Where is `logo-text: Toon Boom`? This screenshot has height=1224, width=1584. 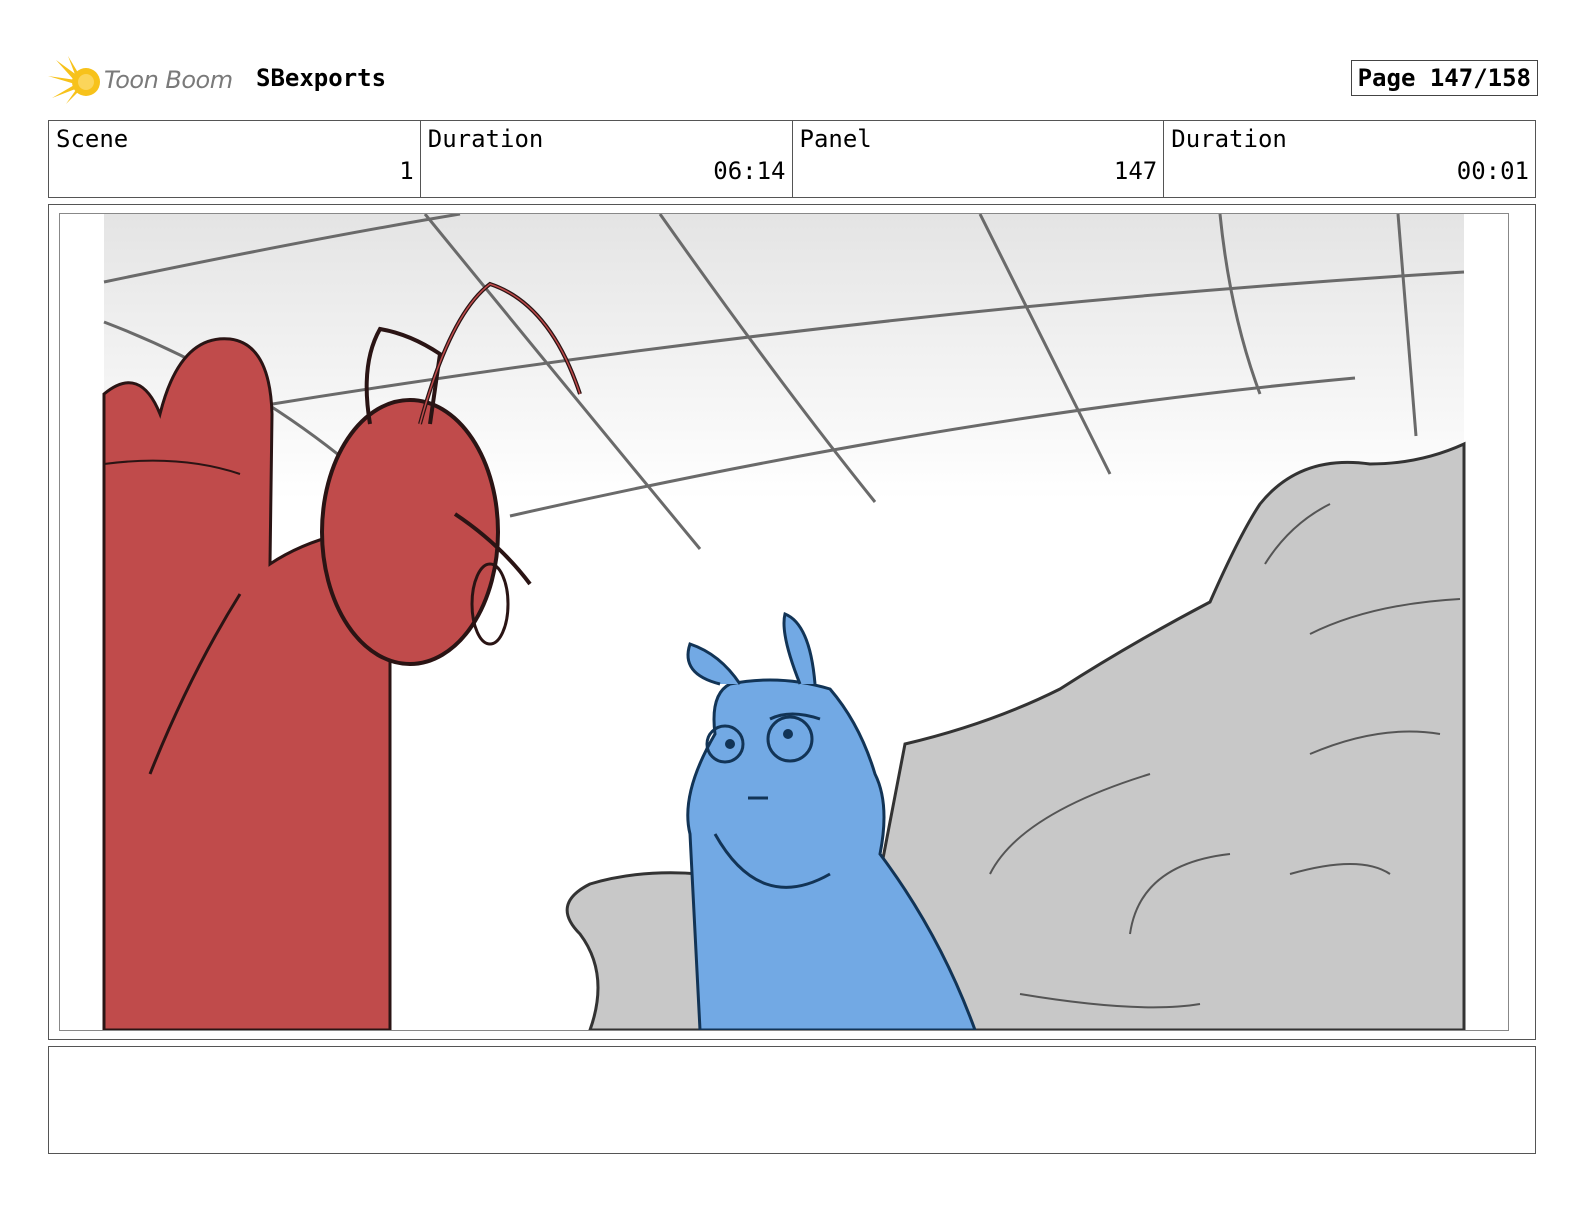
logo-text: Toon Boom is located at coordinates (168, 80).